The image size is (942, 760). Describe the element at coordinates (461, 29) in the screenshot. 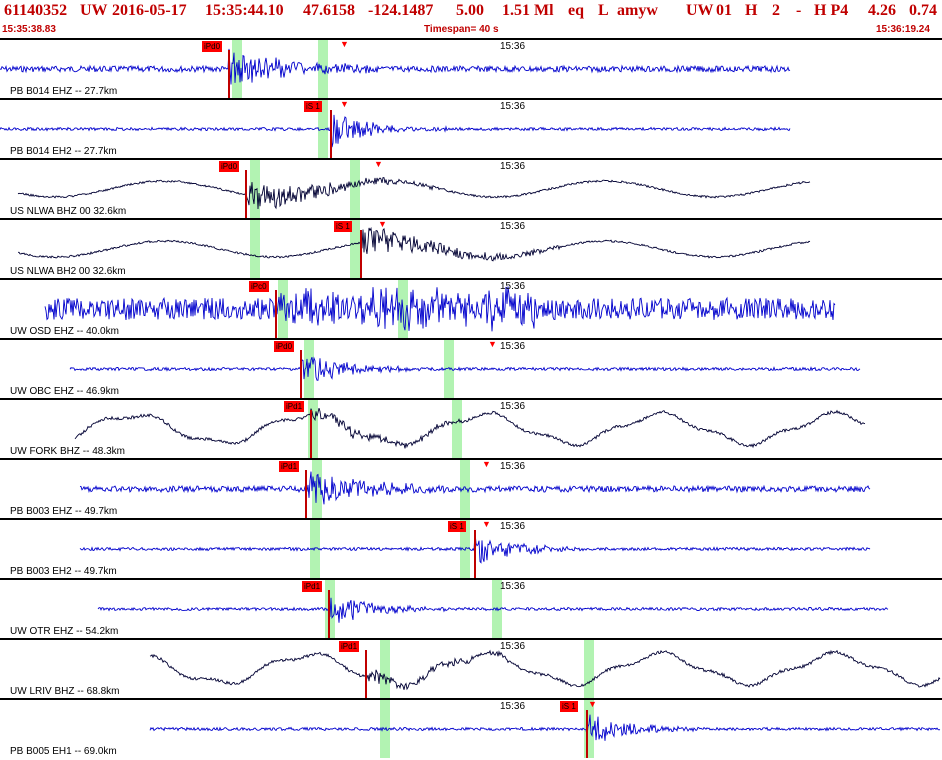

I see `timespan: Timespan= 40 s` at that location.